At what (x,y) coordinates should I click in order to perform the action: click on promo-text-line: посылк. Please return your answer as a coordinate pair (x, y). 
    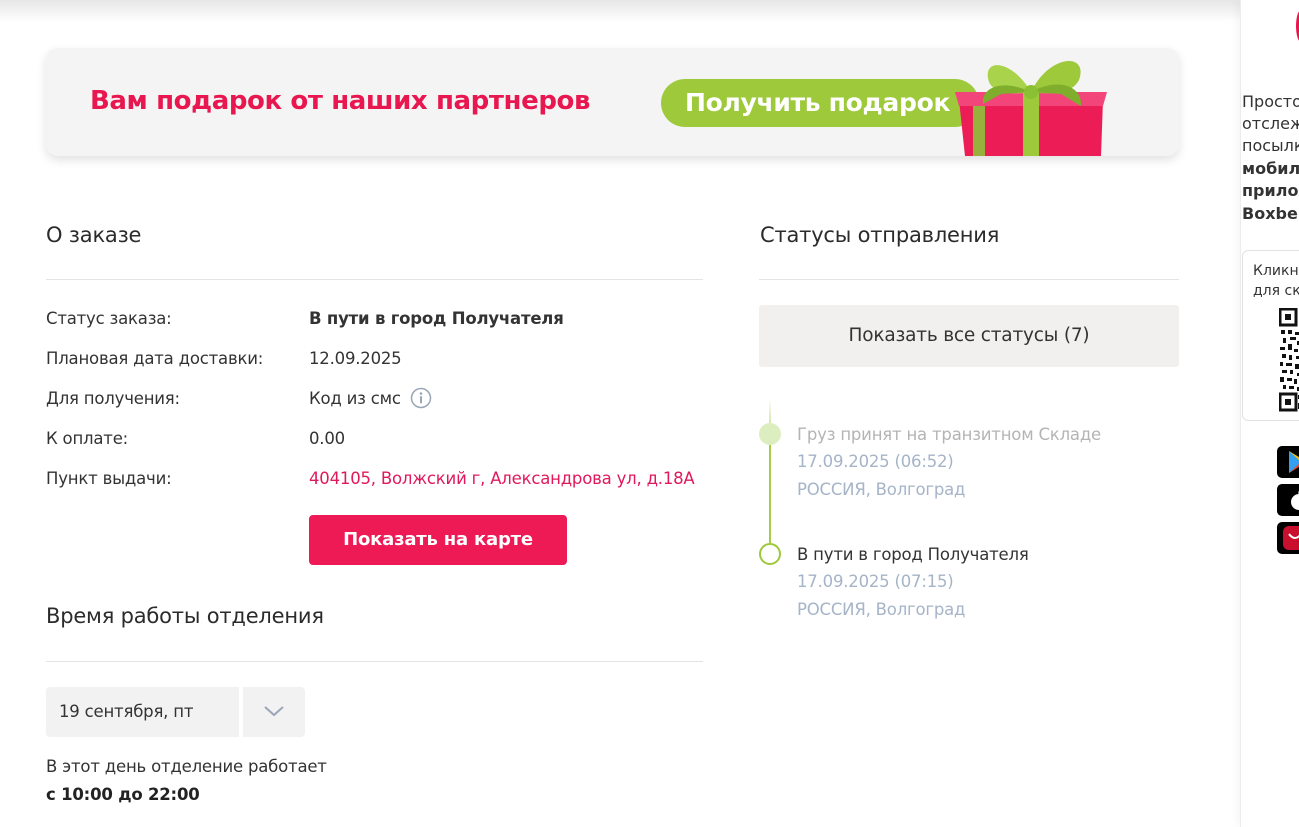
    Looking at the image, I should click on (1270, 145).